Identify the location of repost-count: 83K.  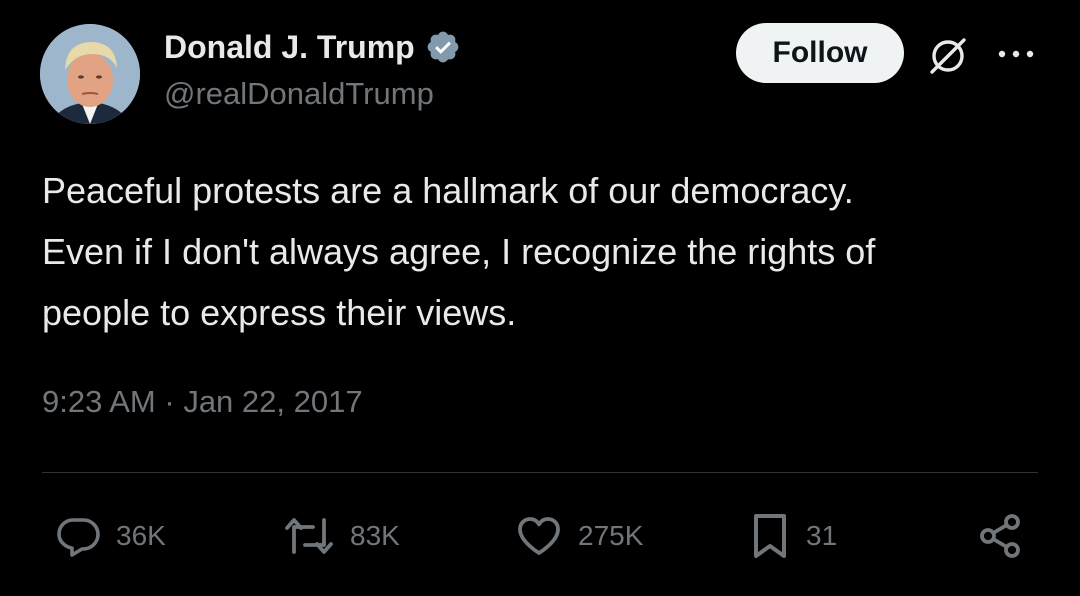
(375, 535).